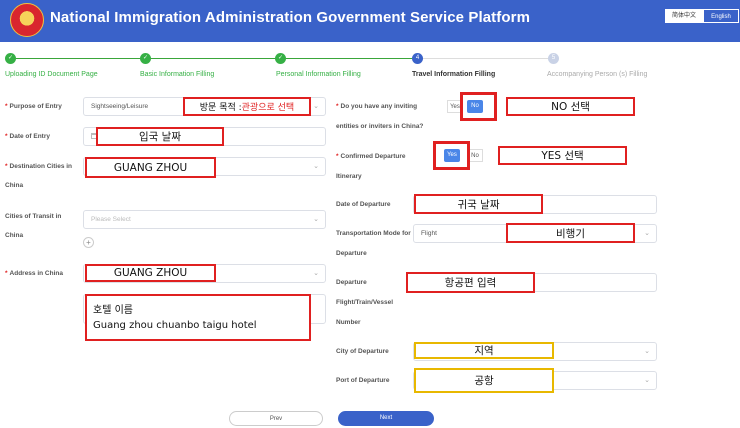 The width and height of the screenshot is (740, 428). What do you see at coordinates (721, 16) in the screenshot?
I see `lang-english-button: English` at bounding box center [721, 16].